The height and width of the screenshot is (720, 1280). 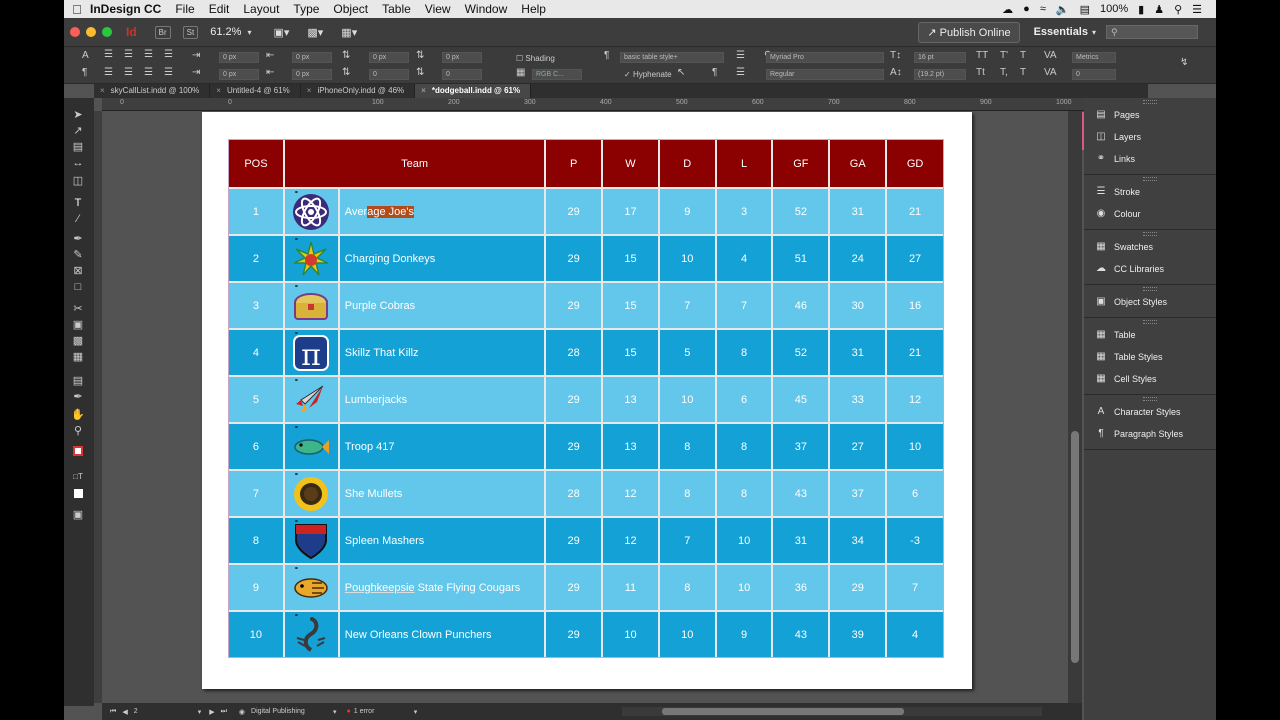 What do you see at coordinates (1150, 137) in the screenshot?
I see `panel-layers: ◫ Layers` at bounding box center [1150, 137].